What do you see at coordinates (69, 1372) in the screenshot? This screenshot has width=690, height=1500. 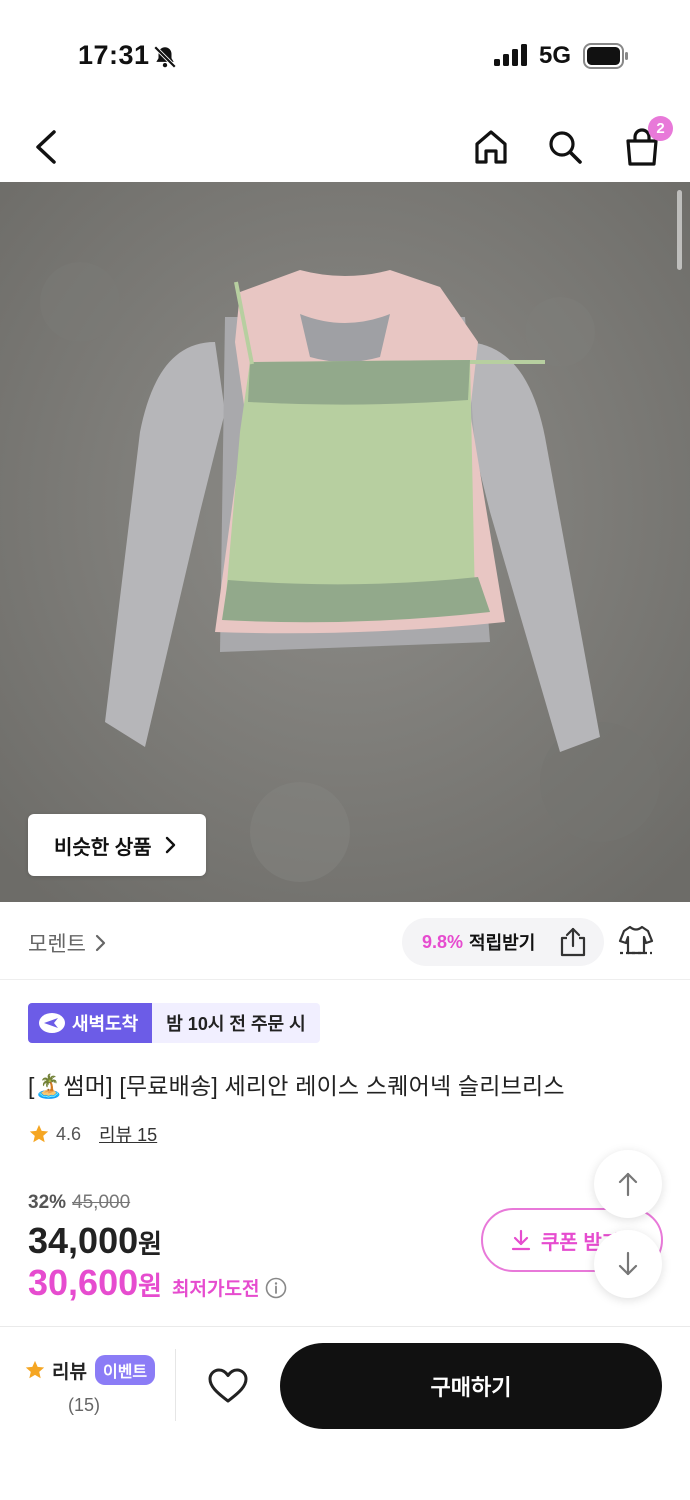 I see `review-label: 리뷰` at bounding box center [69, 1372].